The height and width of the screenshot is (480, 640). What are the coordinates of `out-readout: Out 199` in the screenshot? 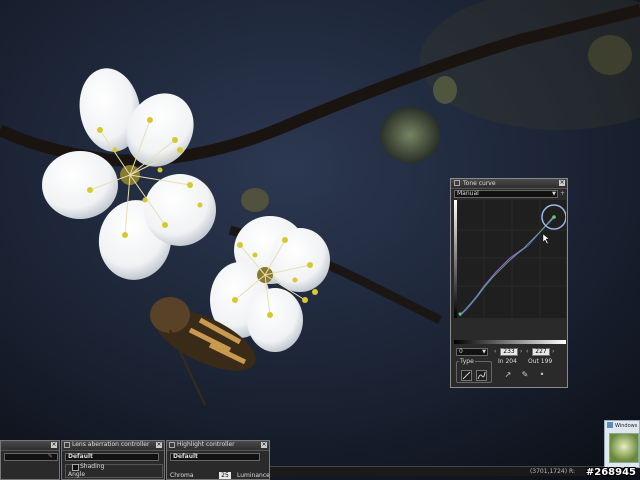 It's located at (540, 361).